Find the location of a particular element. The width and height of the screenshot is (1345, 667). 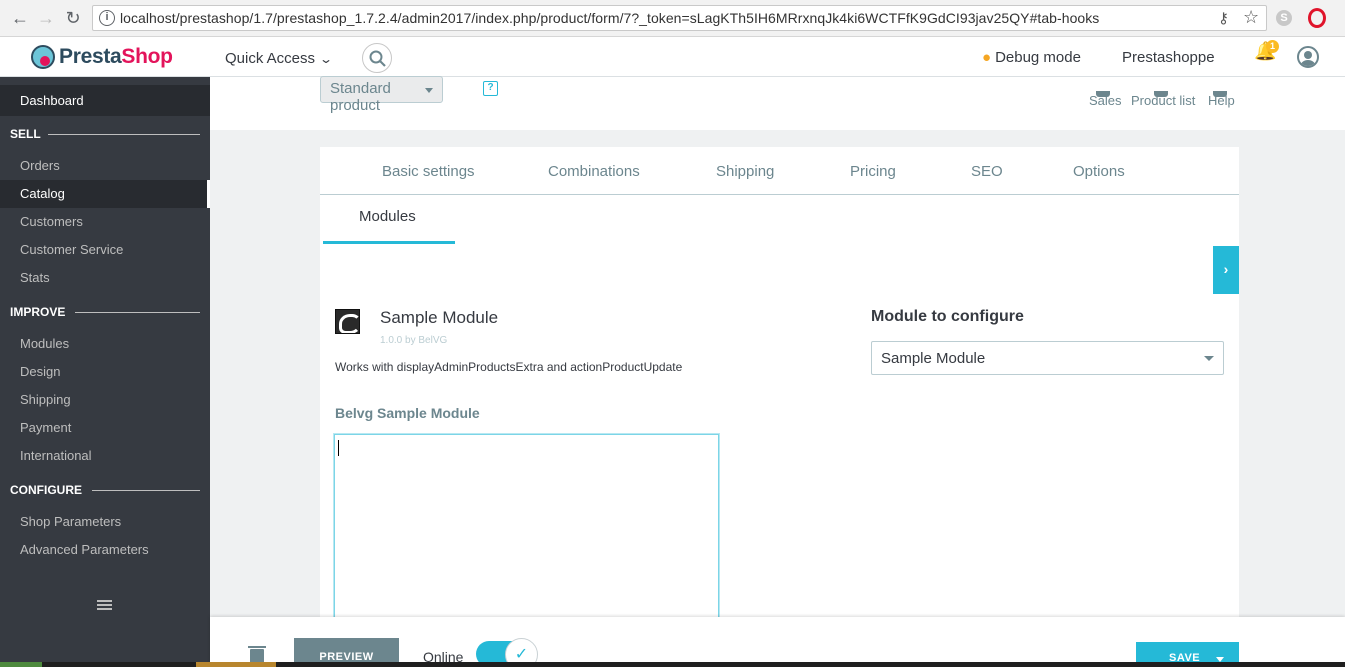

sidebar-item-shop-parameters: Shop Parameters is located at coordinates (105, 522).